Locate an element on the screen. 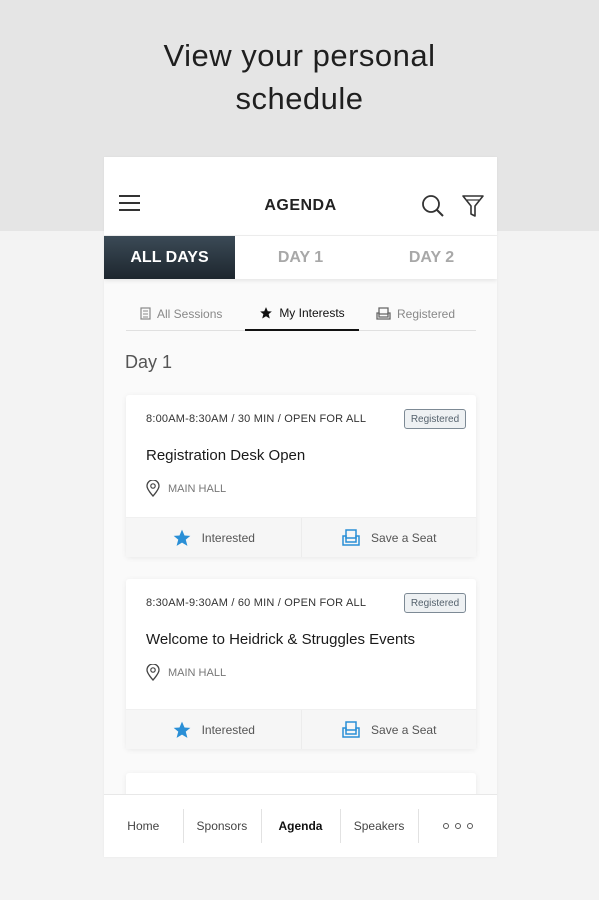 This screenshot has width=599, height=900. day-tabs: ALL DAYS DAY 1 DAY 2 is located at coordinates (300, 257).